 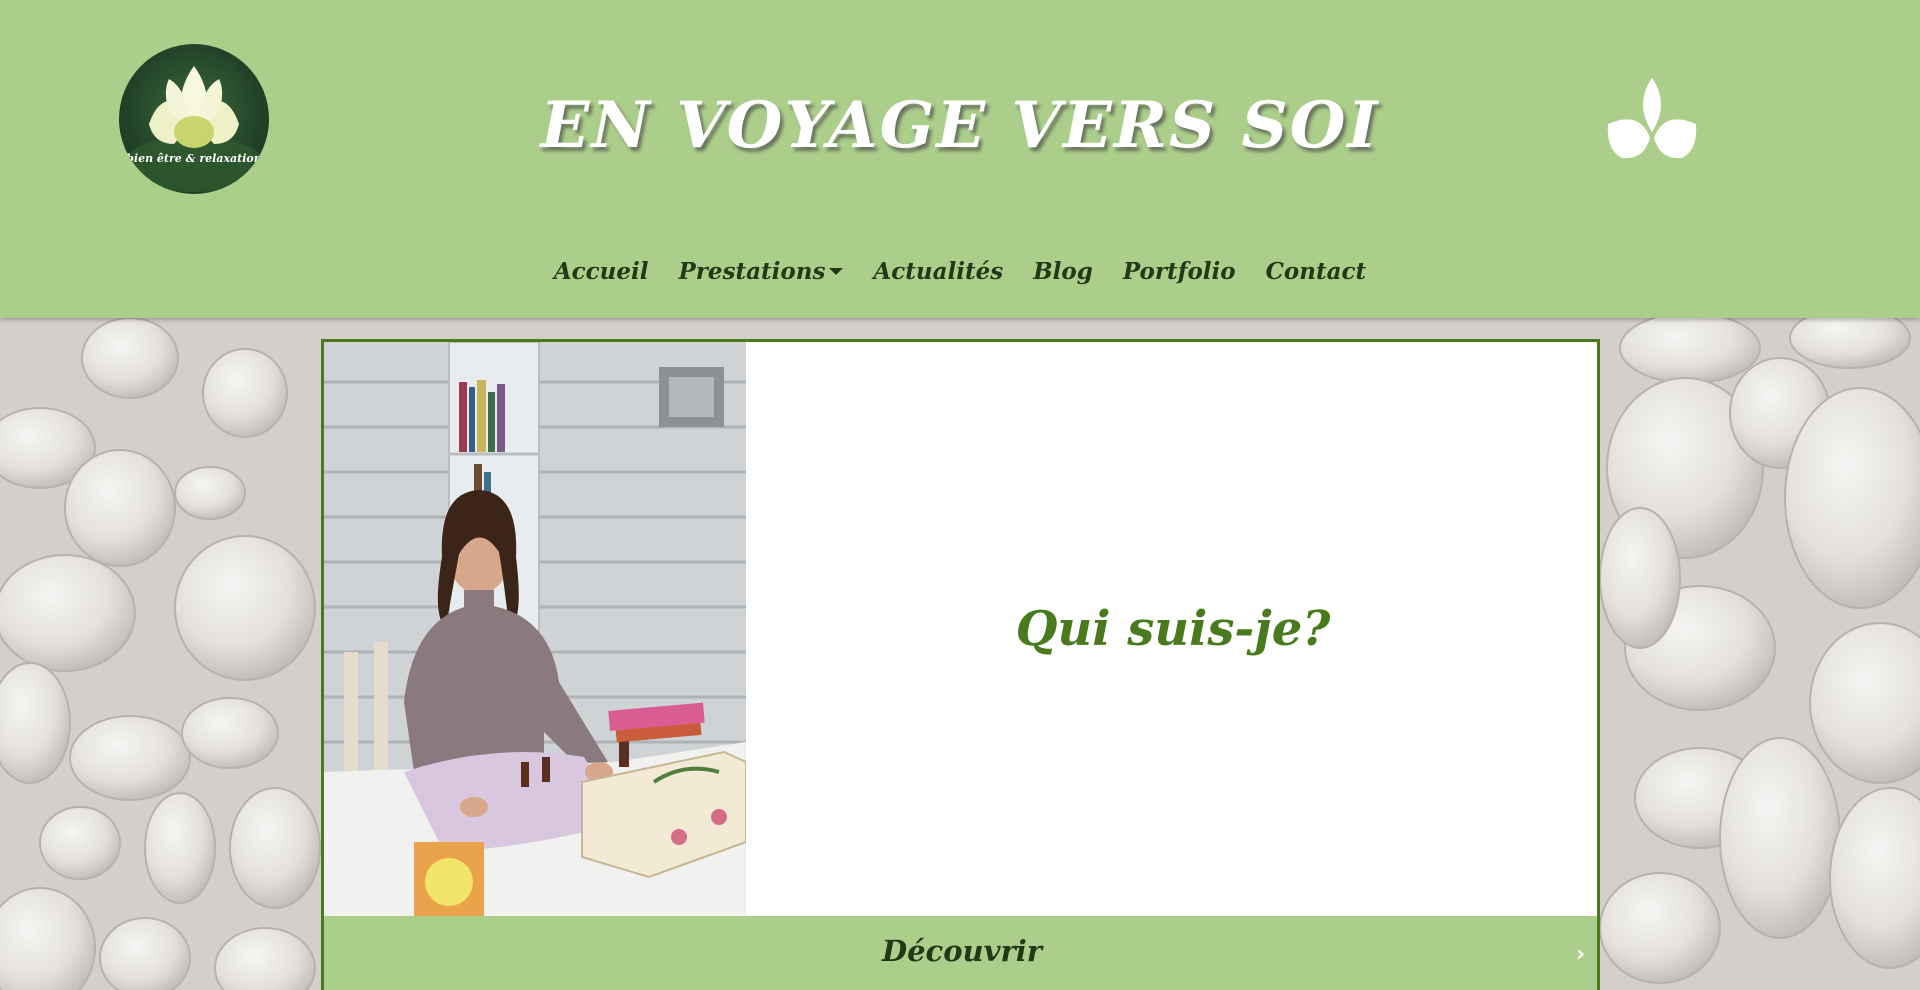 I want to click on nav-item-accueil: Accueil, so click(x=601, y=271).